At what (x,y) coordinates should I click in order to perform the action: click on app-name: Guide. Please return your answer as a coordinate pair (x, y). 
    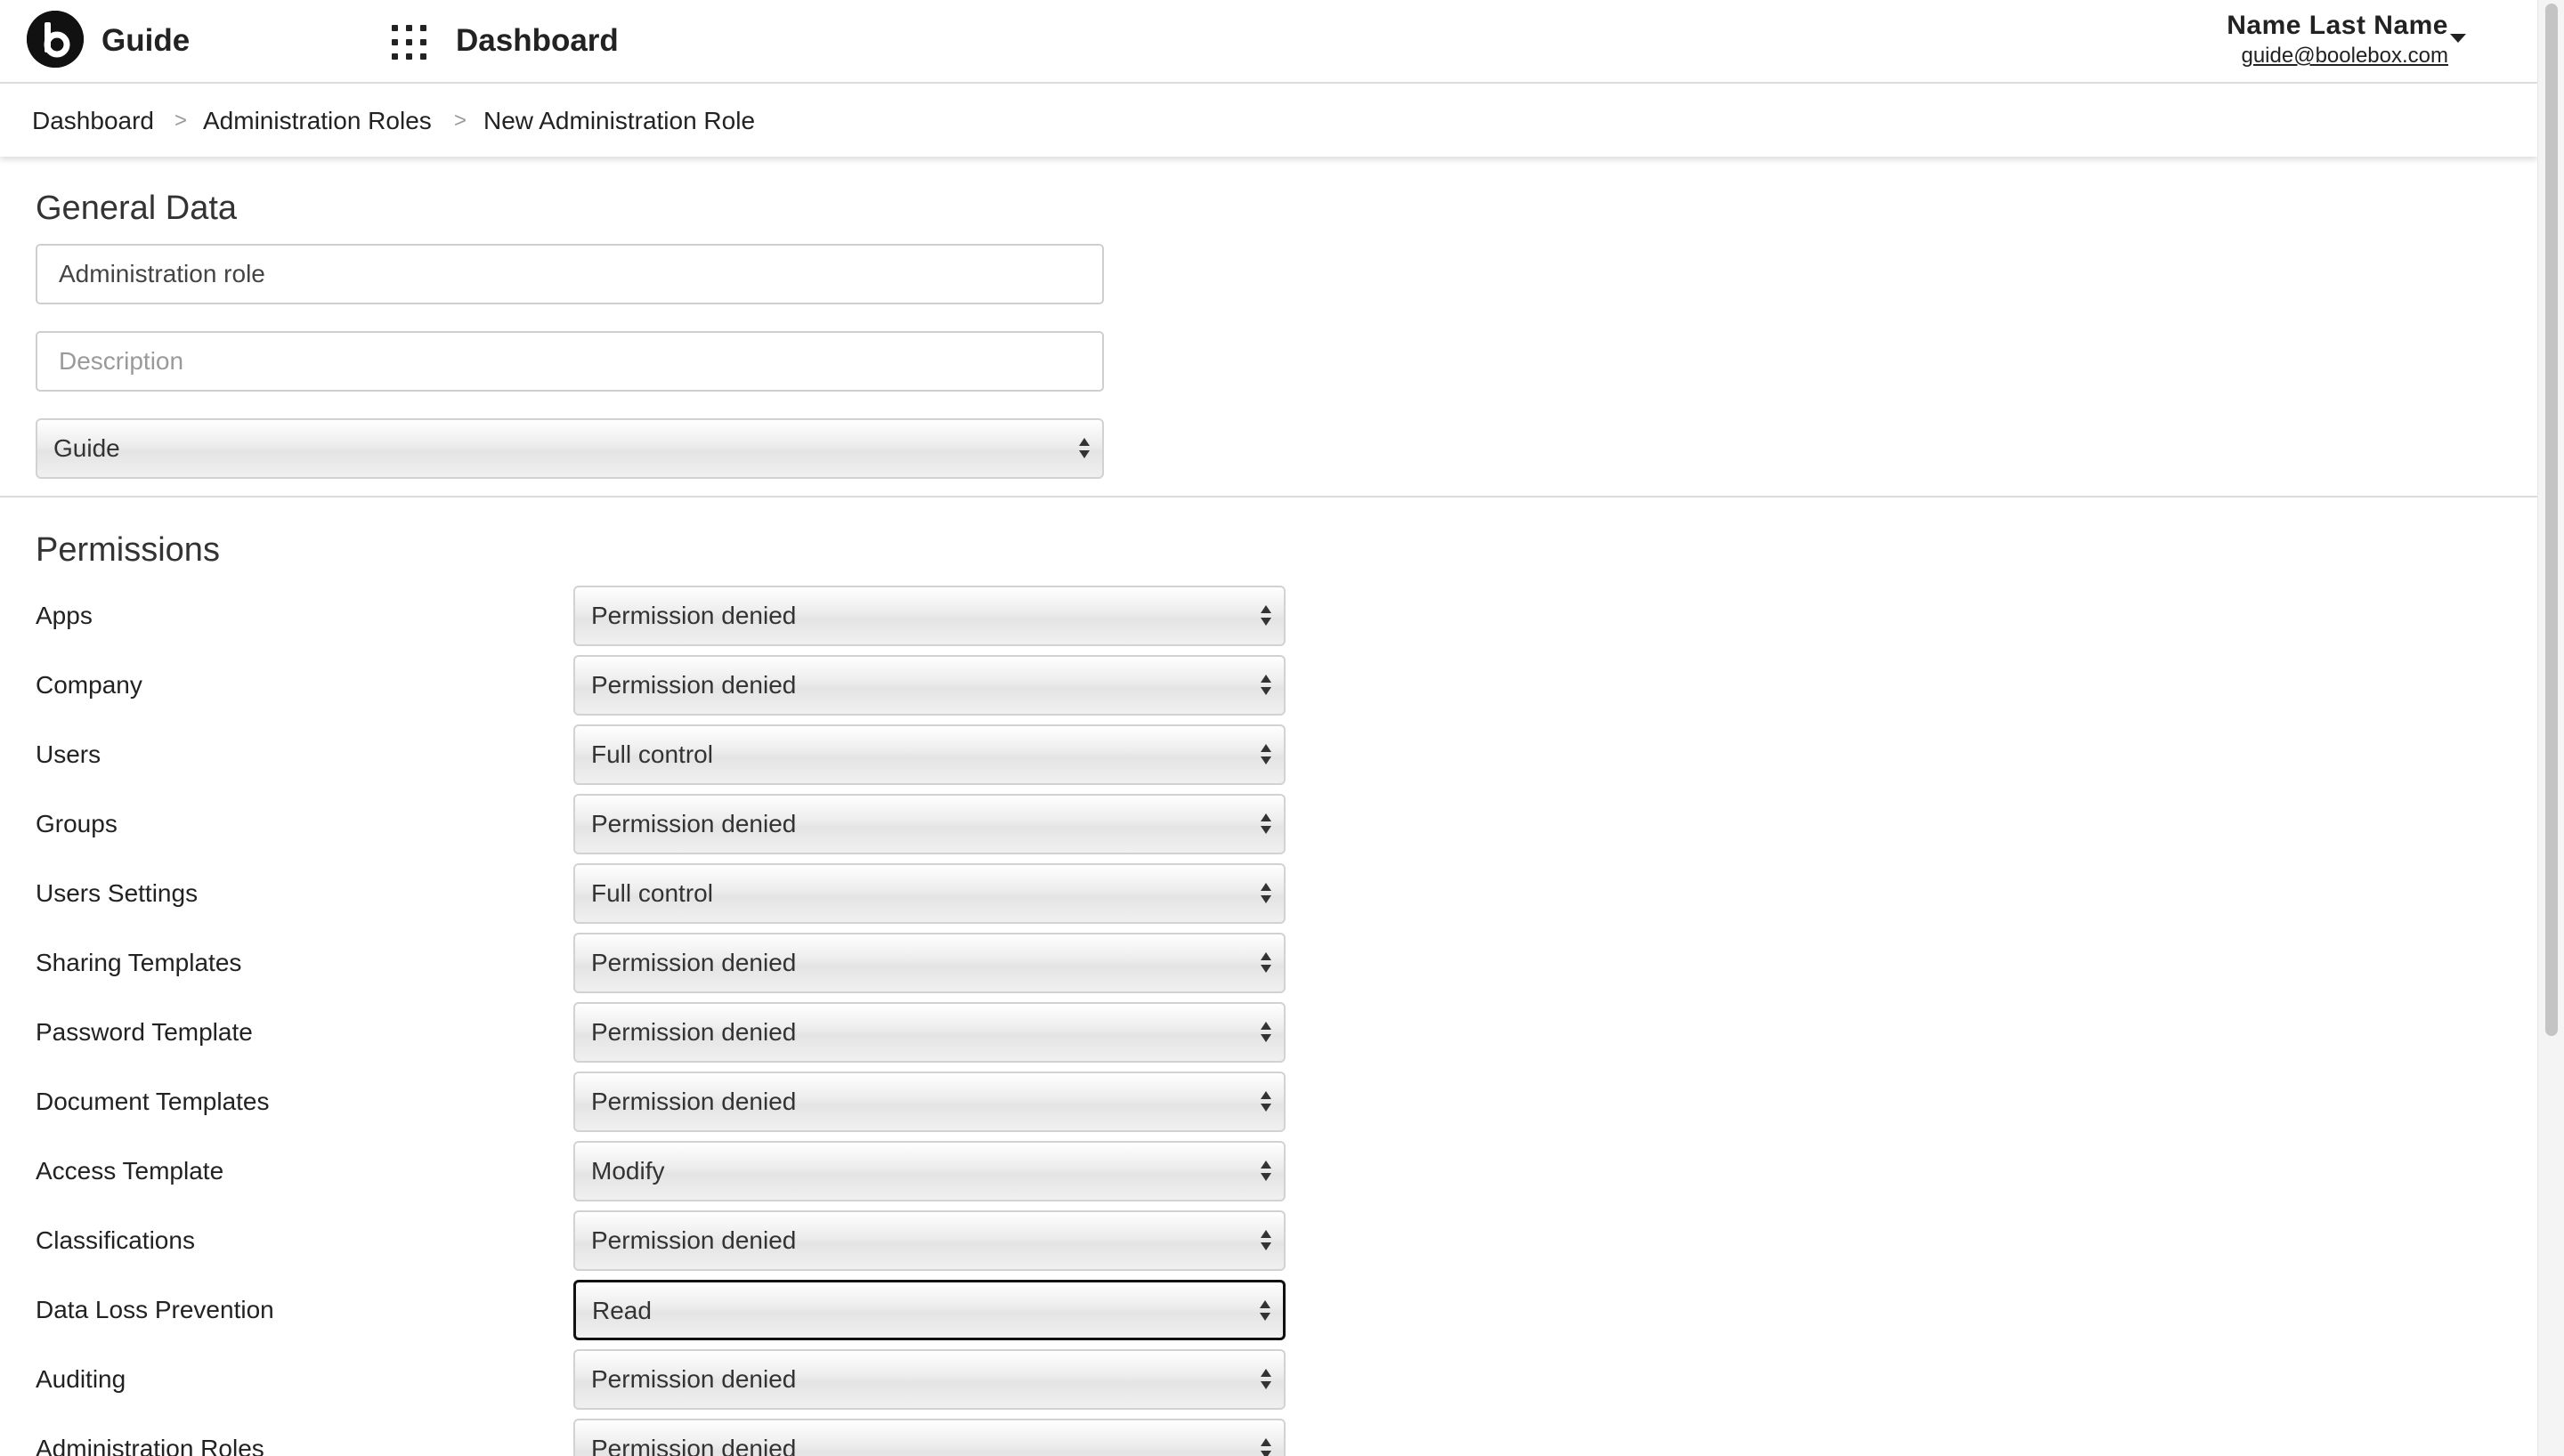
    Looking at the image, I should click on (146, 40).